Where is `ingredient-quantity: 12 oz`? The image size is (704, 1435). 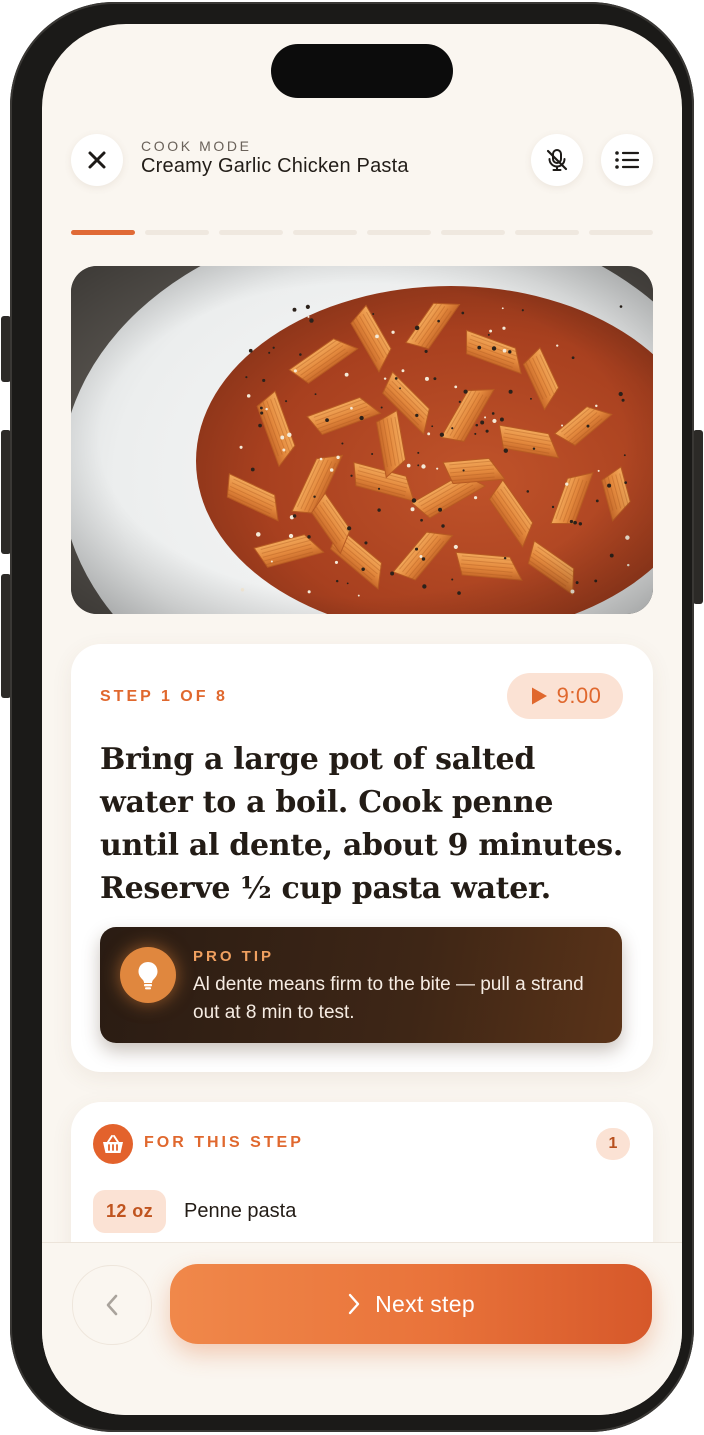 ingredient-quantity: 12 oz is located at coordinates (130, 1211).